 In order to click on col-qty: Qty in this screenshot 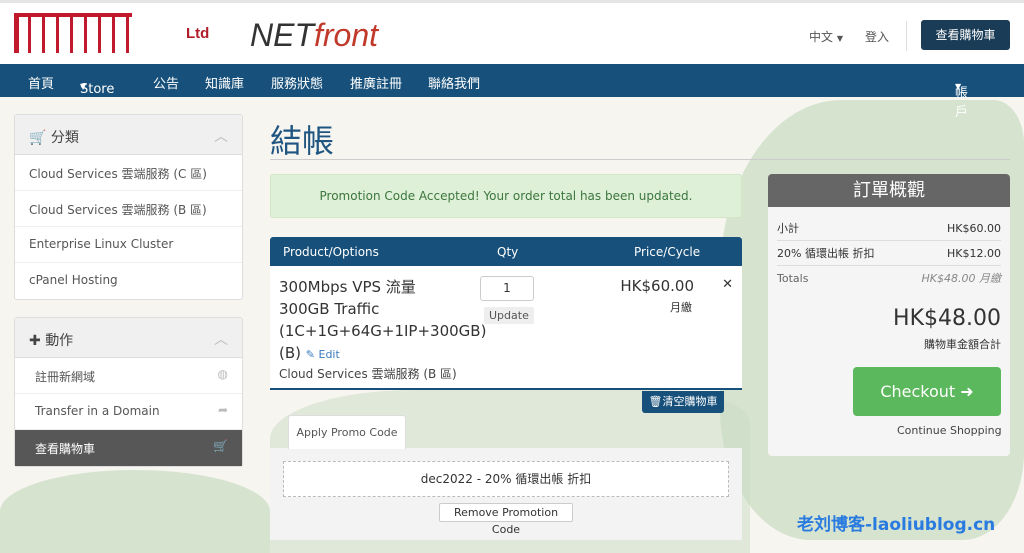, I will do `click(508, 252)`.